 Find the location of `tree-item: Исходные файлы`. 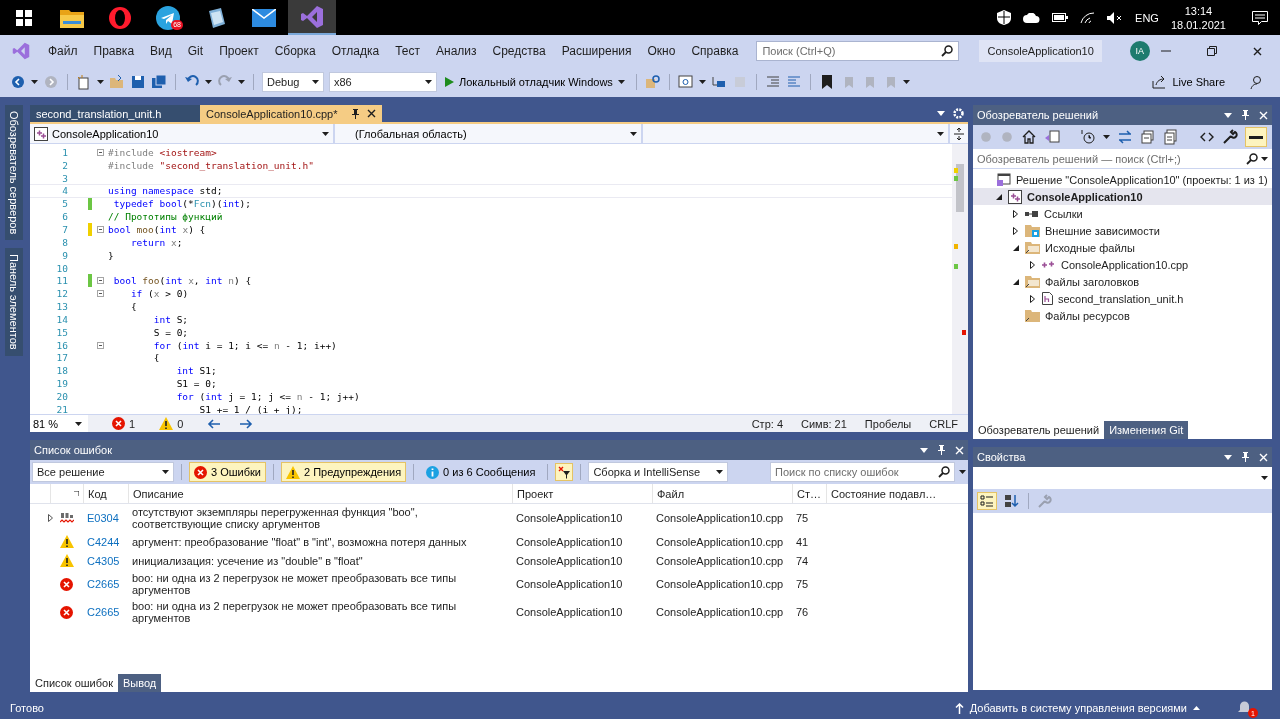

tree-item: Исходные файлы is located at coordinates (1122, 247).